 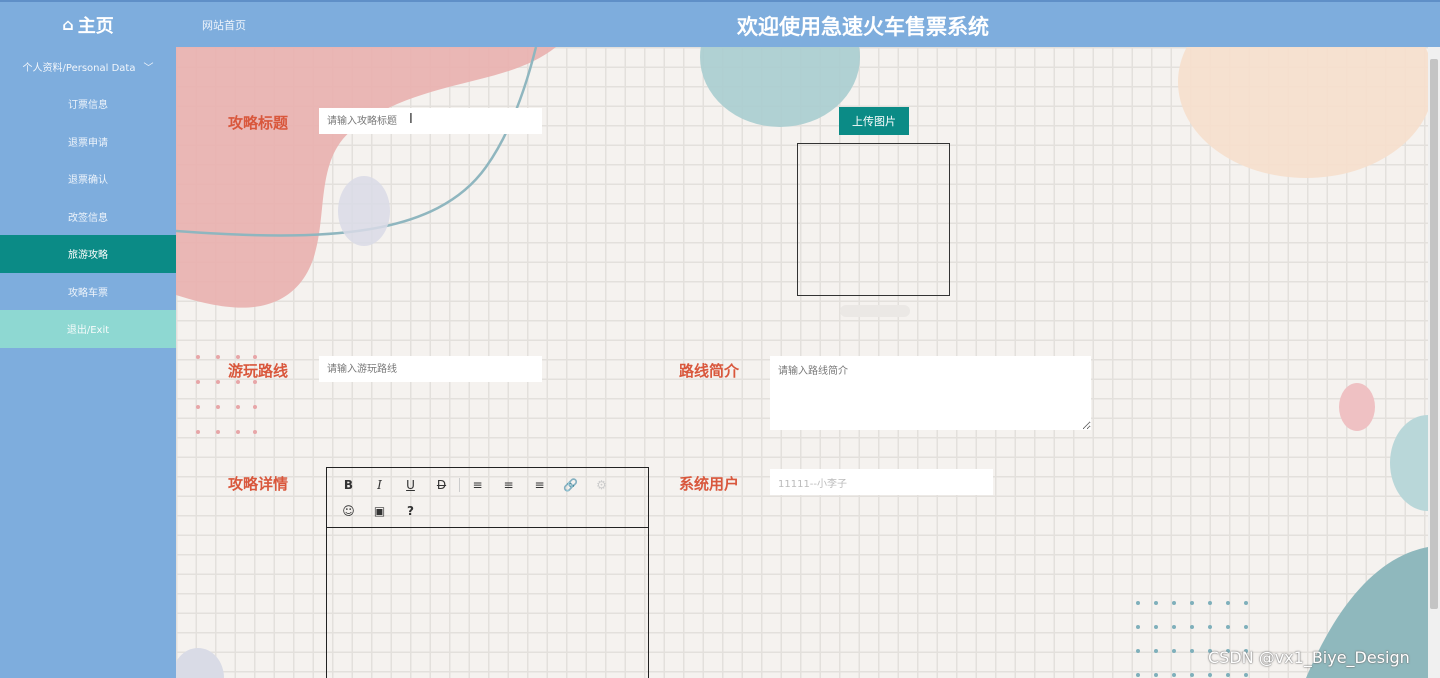 What do you see at coordinates (709, 484) in the screenshot?
I see `system-user-label: 系统用户` at bounding box center [709, 484].